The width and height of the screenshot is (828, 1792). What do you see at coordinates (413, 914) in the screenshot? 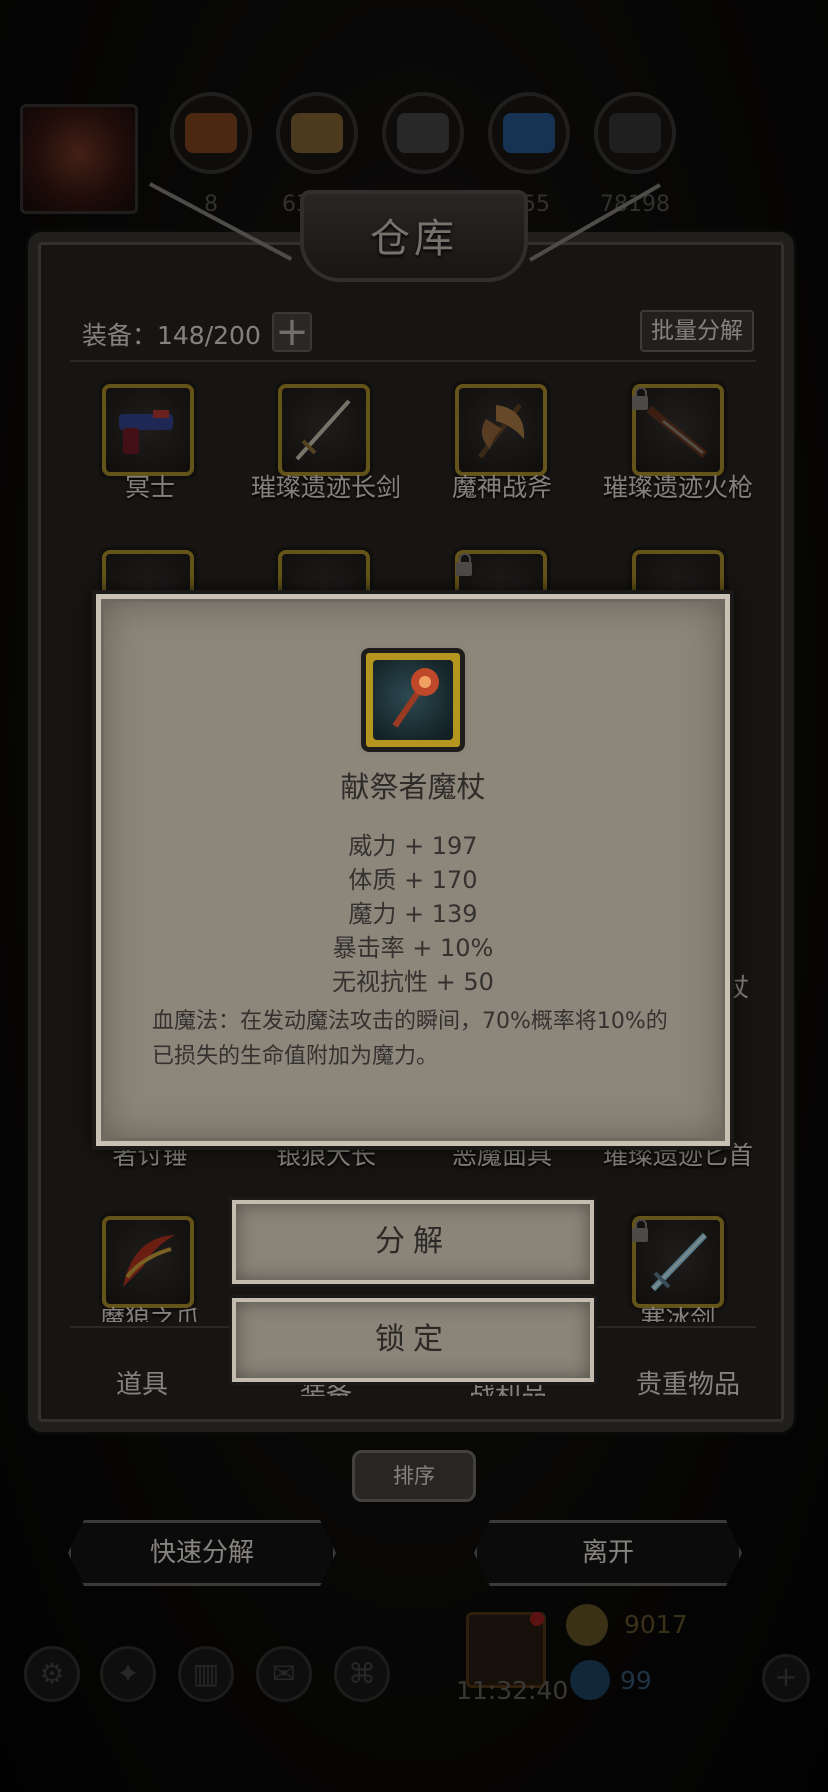
I see `stat-line: 魔力 + 139` at bounding box center [413, 914].